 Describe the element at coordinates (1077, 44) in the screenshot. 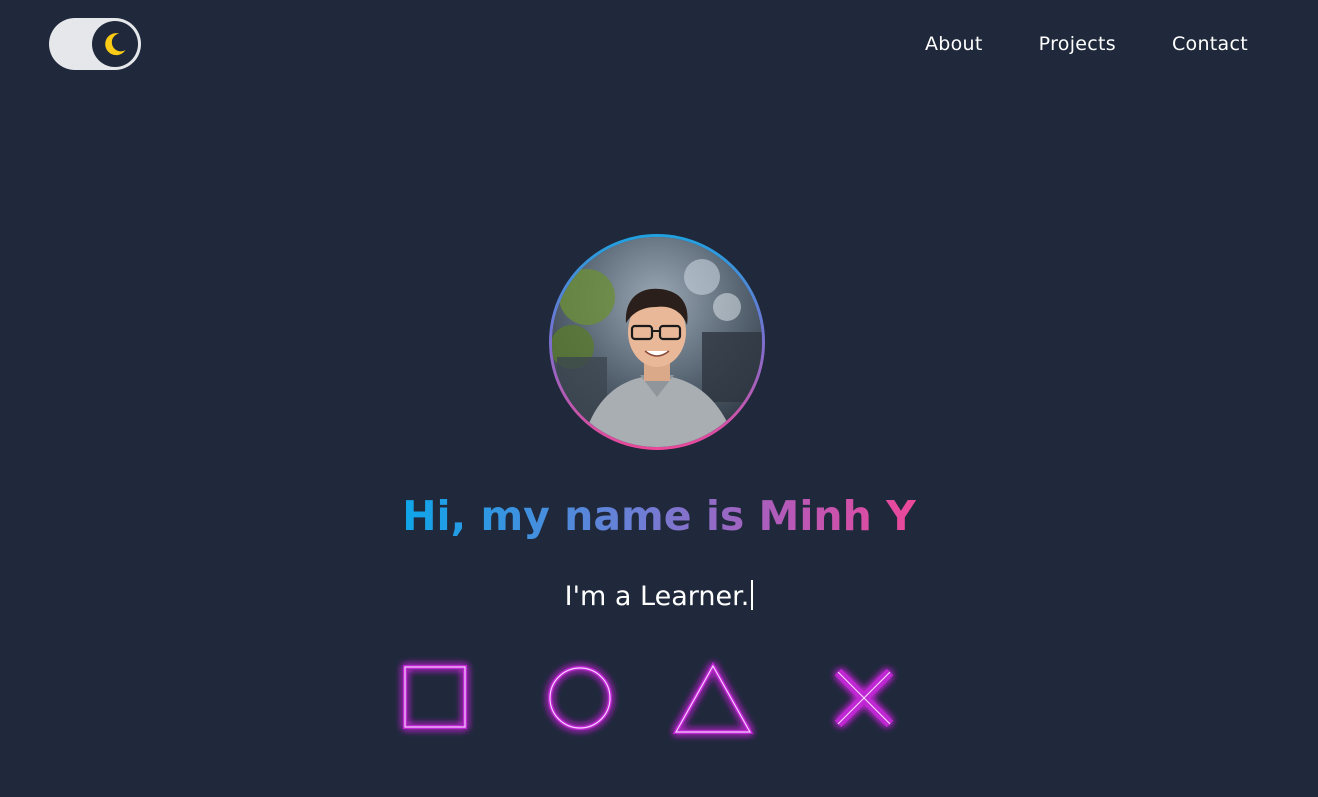

I see `nav-projects-link: Projects` at that location.